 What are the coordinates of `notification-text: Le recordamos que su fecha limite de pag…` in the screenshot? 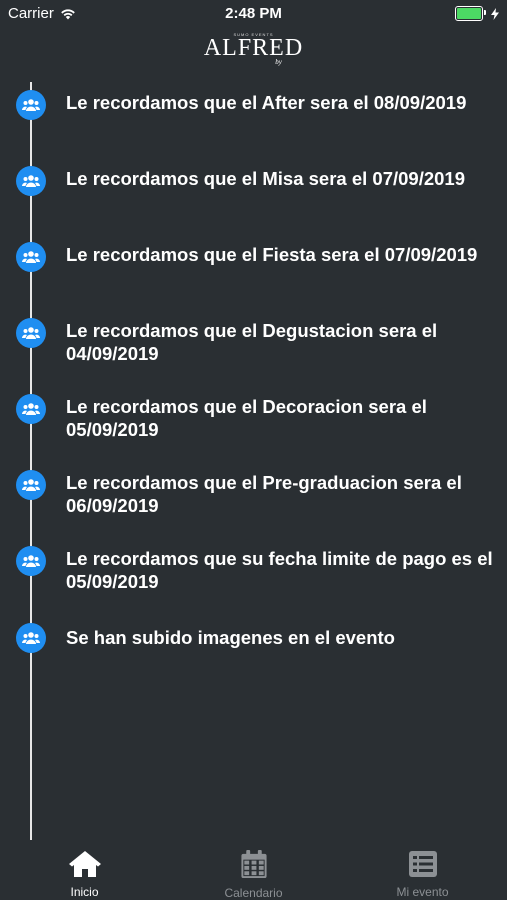 It's located at (279, 570).